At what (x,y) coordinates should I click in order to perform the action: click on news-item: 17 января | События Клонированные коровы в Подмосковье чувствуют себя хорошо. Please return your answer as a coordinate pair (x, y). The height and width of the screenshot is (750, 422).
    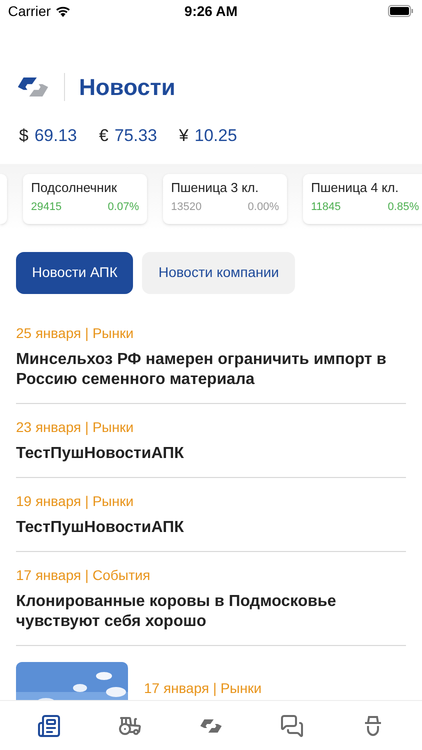
    Looking at the image, I should click on (211, 599).